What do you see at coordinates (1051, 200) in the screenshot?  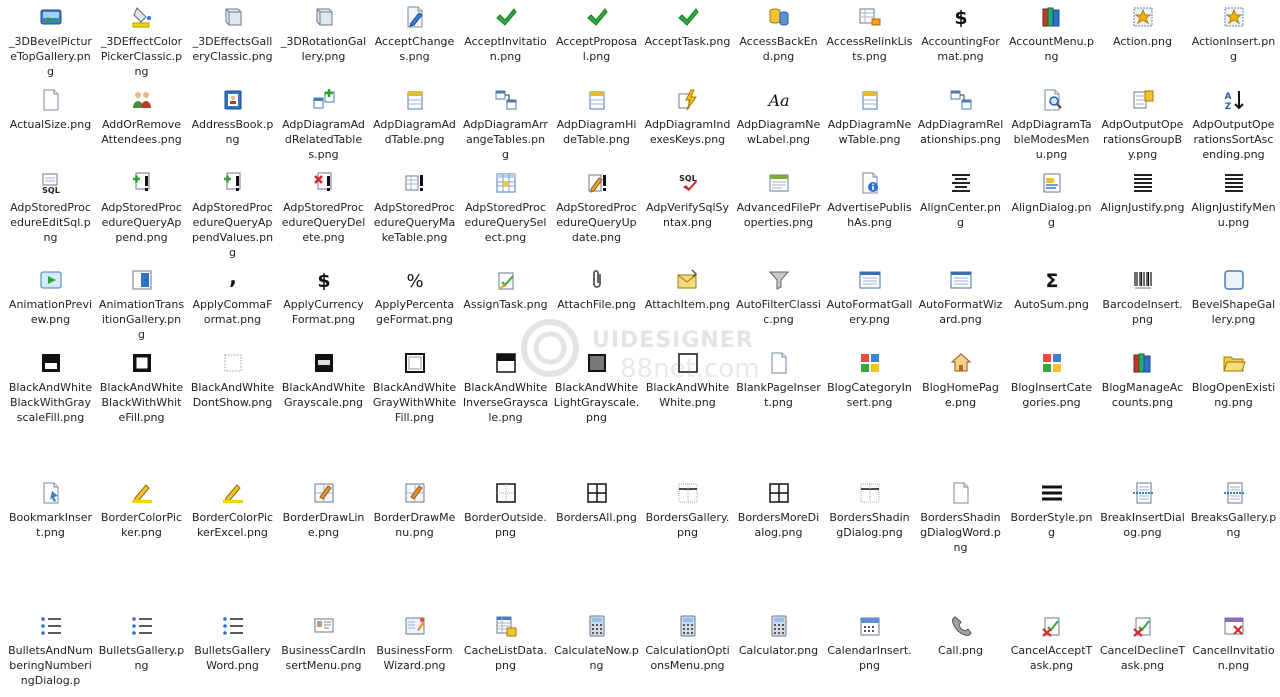 I see `icon-tile: AlignDialog.png` at bounding box center [1051, 200].